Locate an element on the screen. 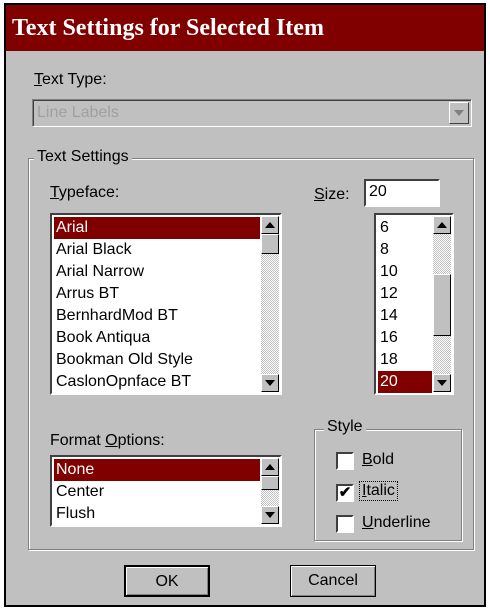 The height and width of the screenshot is (615, 490). underline-label: Underline is located at coordinates (396, 522).